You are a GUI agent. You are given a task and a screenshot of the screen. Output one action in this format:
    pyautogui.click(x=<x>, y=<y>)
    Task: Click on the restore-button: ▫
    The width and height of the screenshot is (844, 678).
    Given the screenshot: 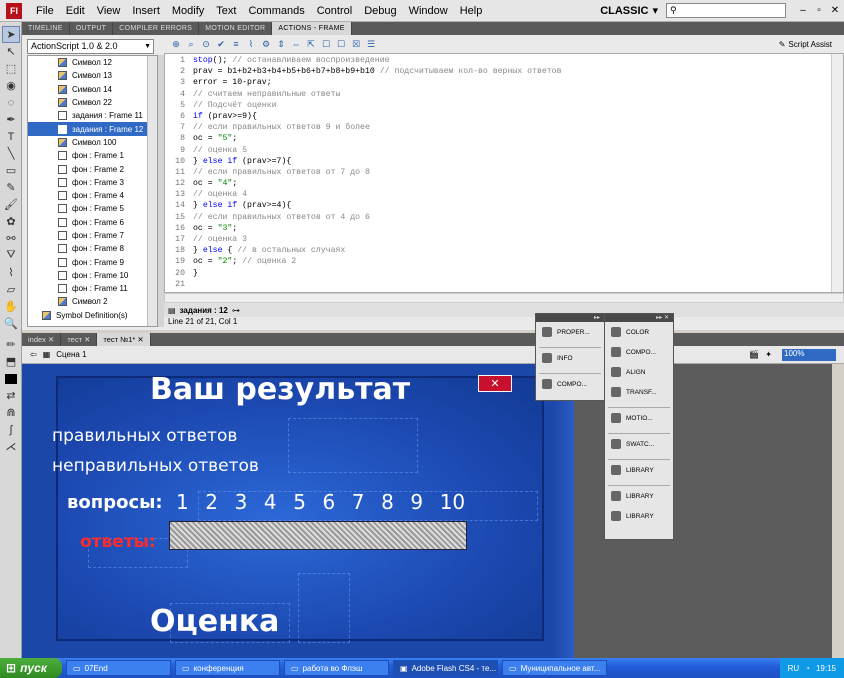 What is the action you would take?
    pyautogui.click(x=819, y=11)
    